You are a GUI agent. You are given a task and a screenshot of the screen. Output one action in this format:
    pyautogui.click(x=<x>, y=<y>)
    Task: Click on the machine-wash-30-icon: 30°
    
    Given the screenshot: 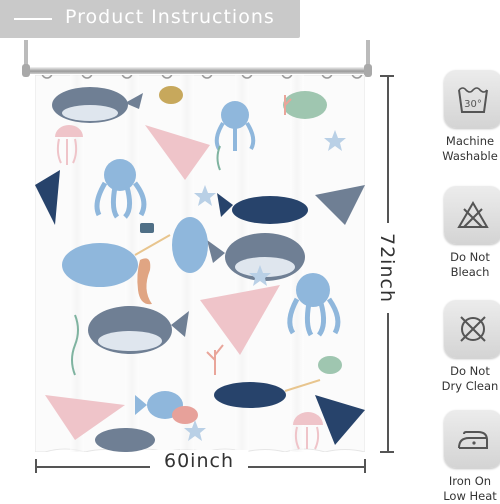 What is the action you would take?
    pyautogui.click(x=472, y=99)
    